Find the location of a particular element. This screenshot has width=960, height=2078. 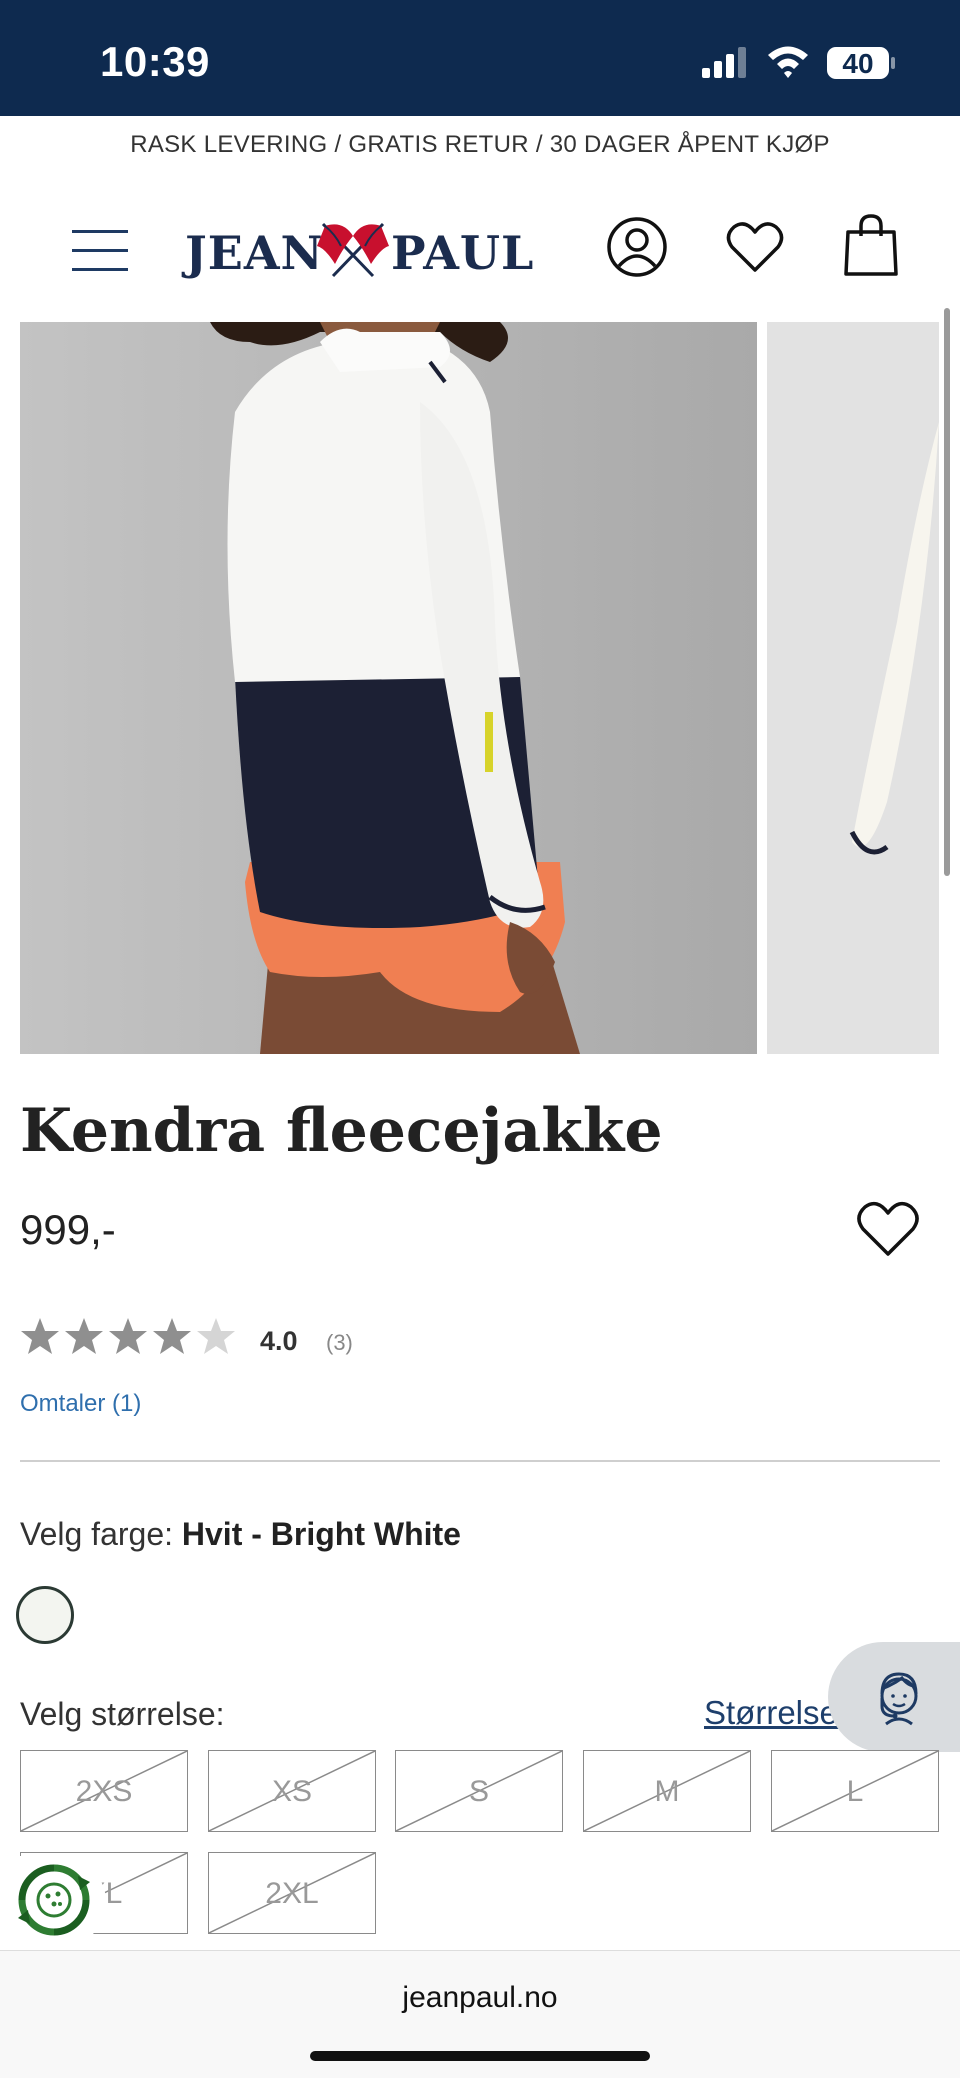

size-option-label: XS is located at coordinates (292, 1791).